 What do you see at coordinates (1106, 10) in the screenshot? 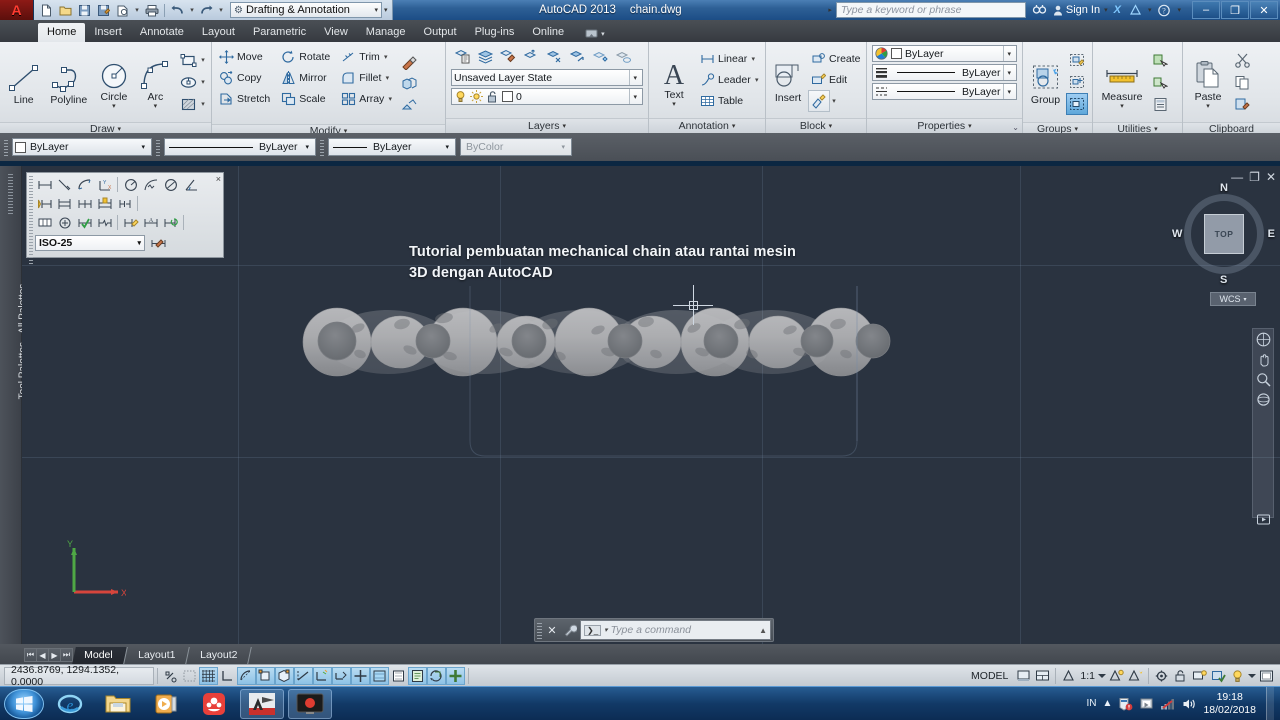
I see `signin-dropdown-icon: ▾` at bounding box center [1106, 10].